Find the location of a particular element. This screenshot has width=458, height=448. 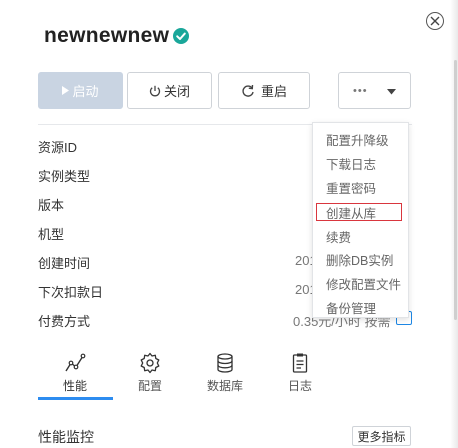

power-icon is located at coordinates (155, 91).